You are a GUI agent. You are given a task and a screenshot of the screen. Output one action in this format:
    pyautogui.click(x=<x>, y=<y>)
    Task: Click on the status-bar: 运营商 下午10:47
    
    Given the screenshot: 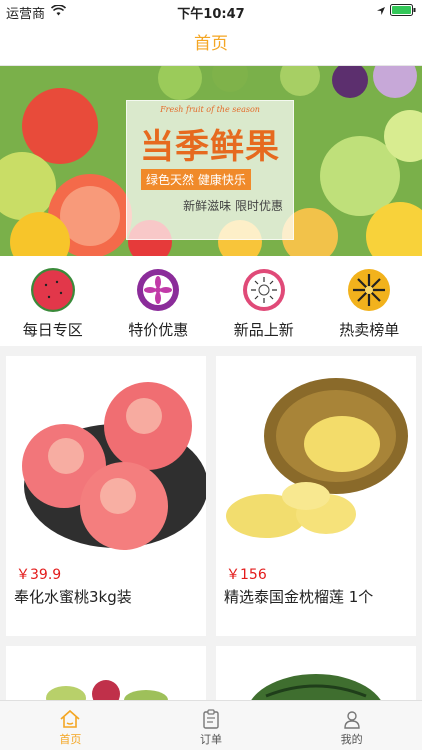 What is the action you would take?
    pyautogui.click(x=211, y=11)
    